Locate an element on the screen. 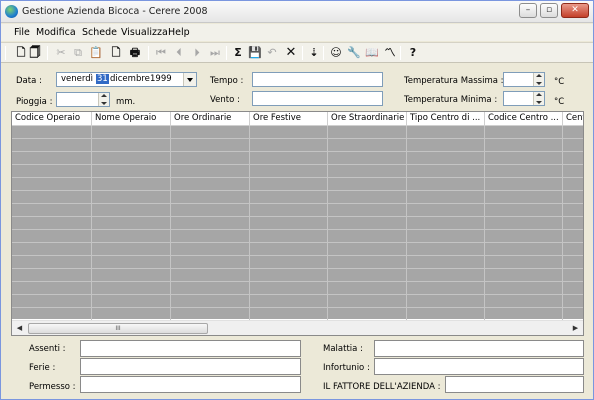 The height and width of the screenshot is (400, 594). delete-icon: ✕ is located at coordinates (291, 53).